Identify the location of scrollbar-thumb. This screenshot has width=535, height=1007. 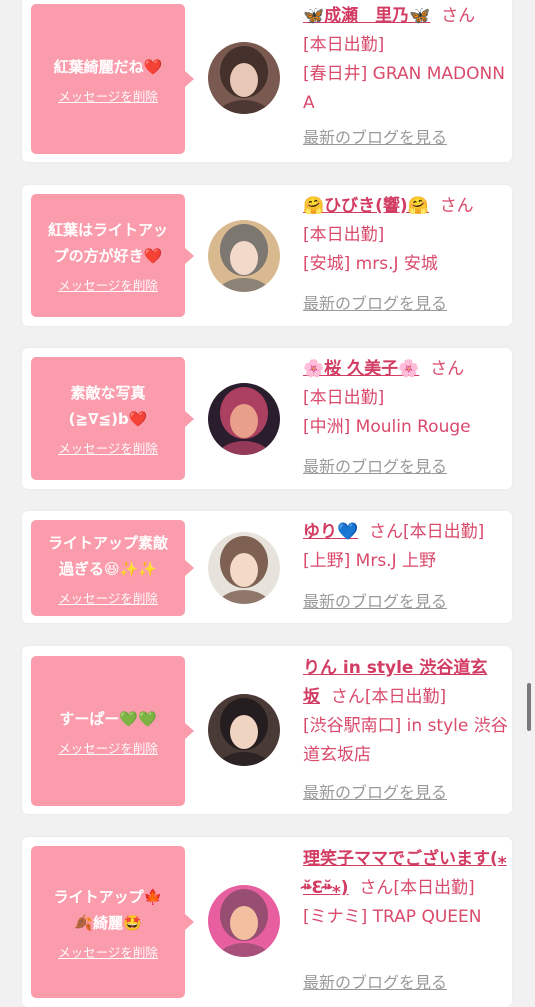
(529, 707).